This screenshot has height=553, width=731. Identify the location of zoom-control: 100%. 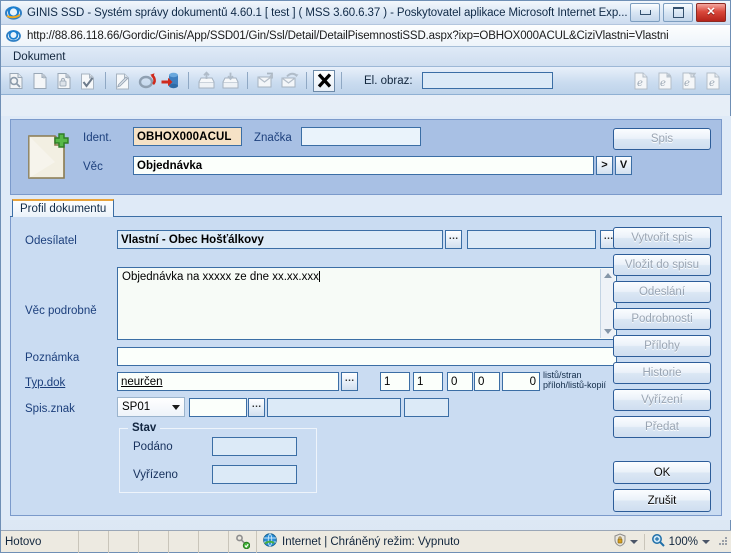
(680, 541).